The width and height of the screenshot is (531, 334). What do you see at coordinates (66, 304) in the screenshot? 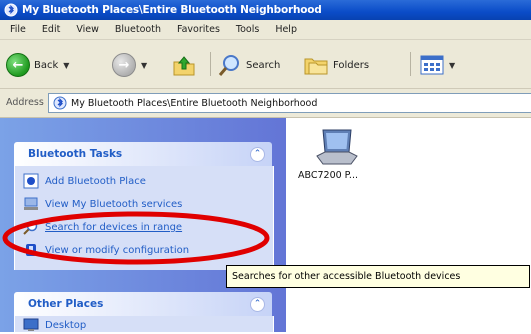
I see `other-places-title: Other Places` at bounding box center [66, 304].